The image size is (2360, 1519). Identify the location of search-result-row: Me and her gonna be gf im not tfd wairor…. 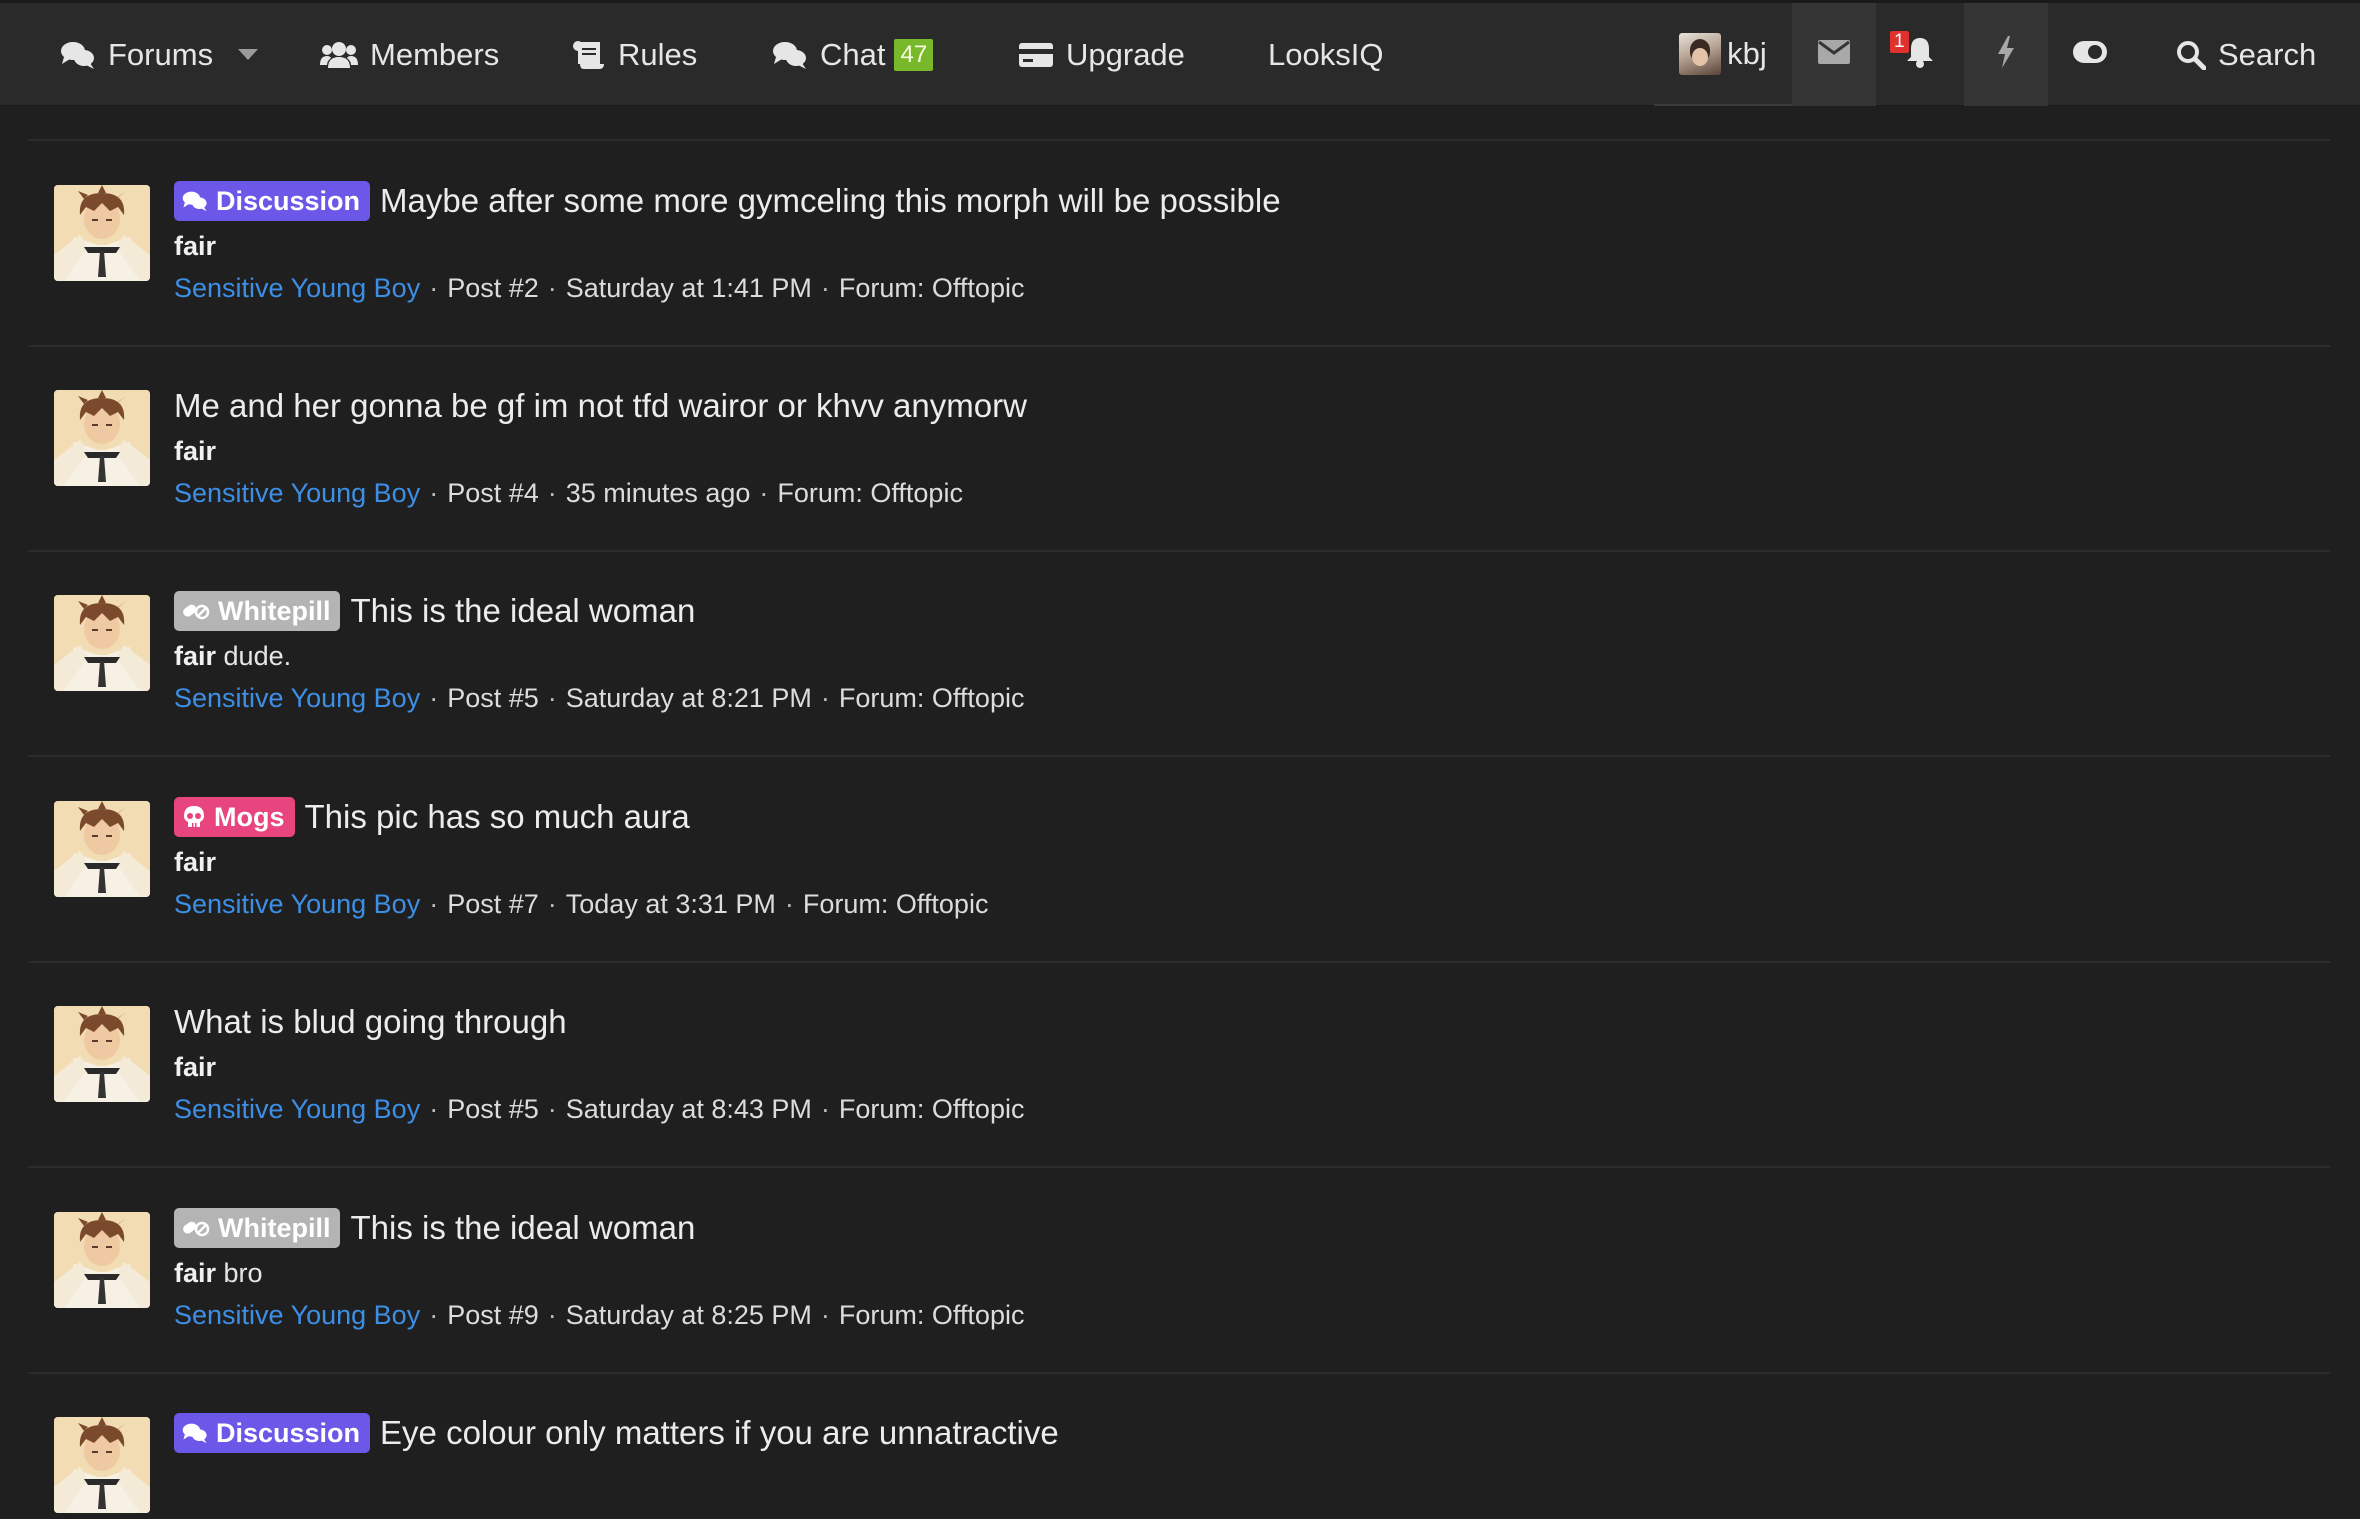
(1179, 449).